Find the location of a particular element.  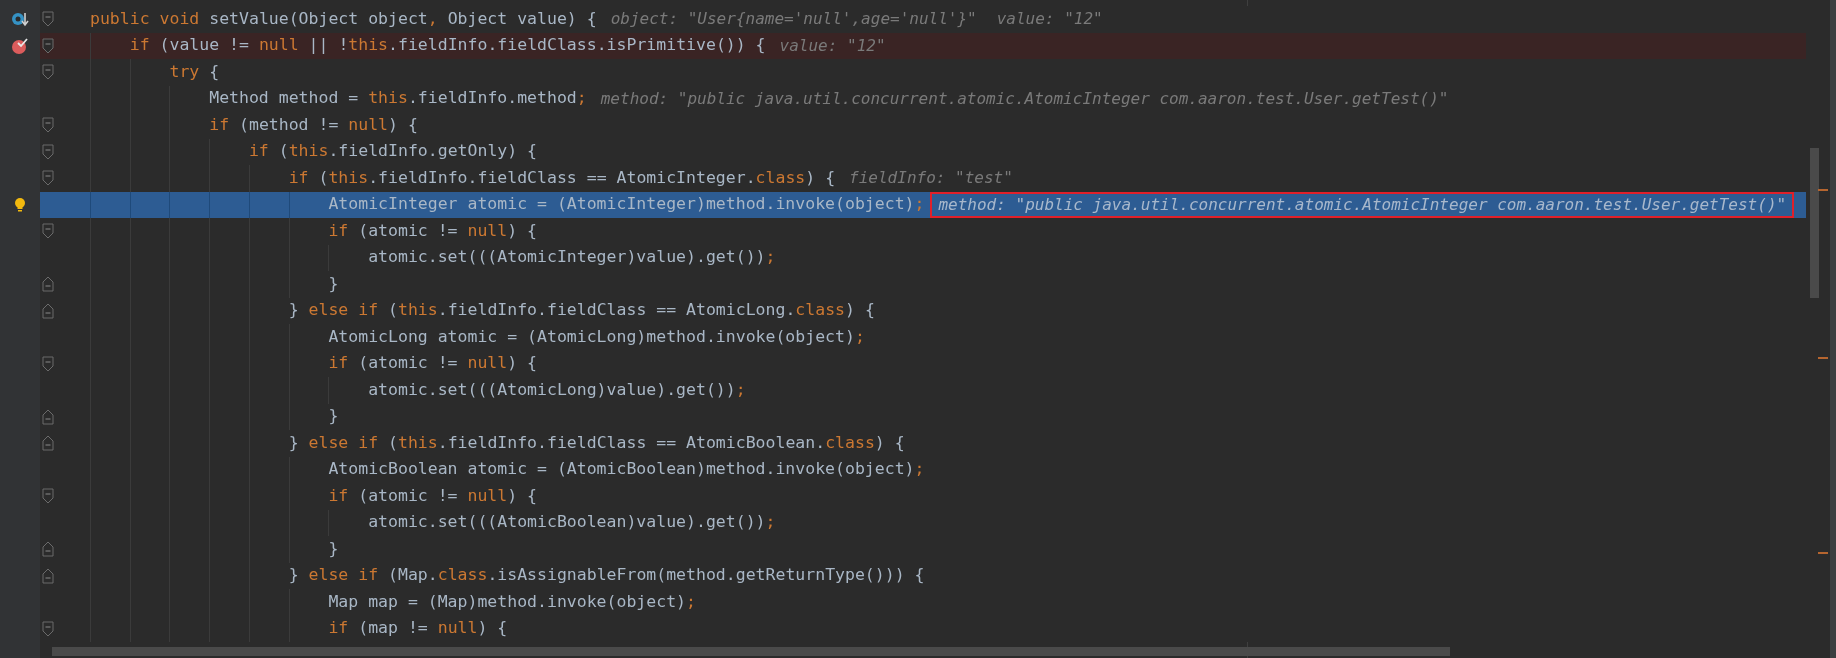

code-text: AtomicInteger atomic = (AtomicInteger)method.invoke(object); is located at coordinates (507, 204).